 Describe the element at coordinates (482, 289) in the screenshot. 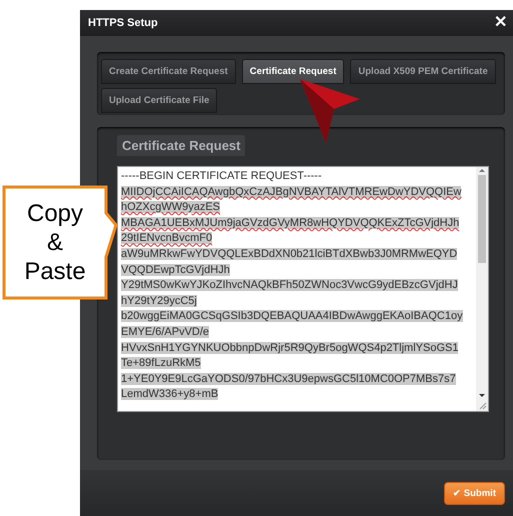

I see `scrollbar` at that location.